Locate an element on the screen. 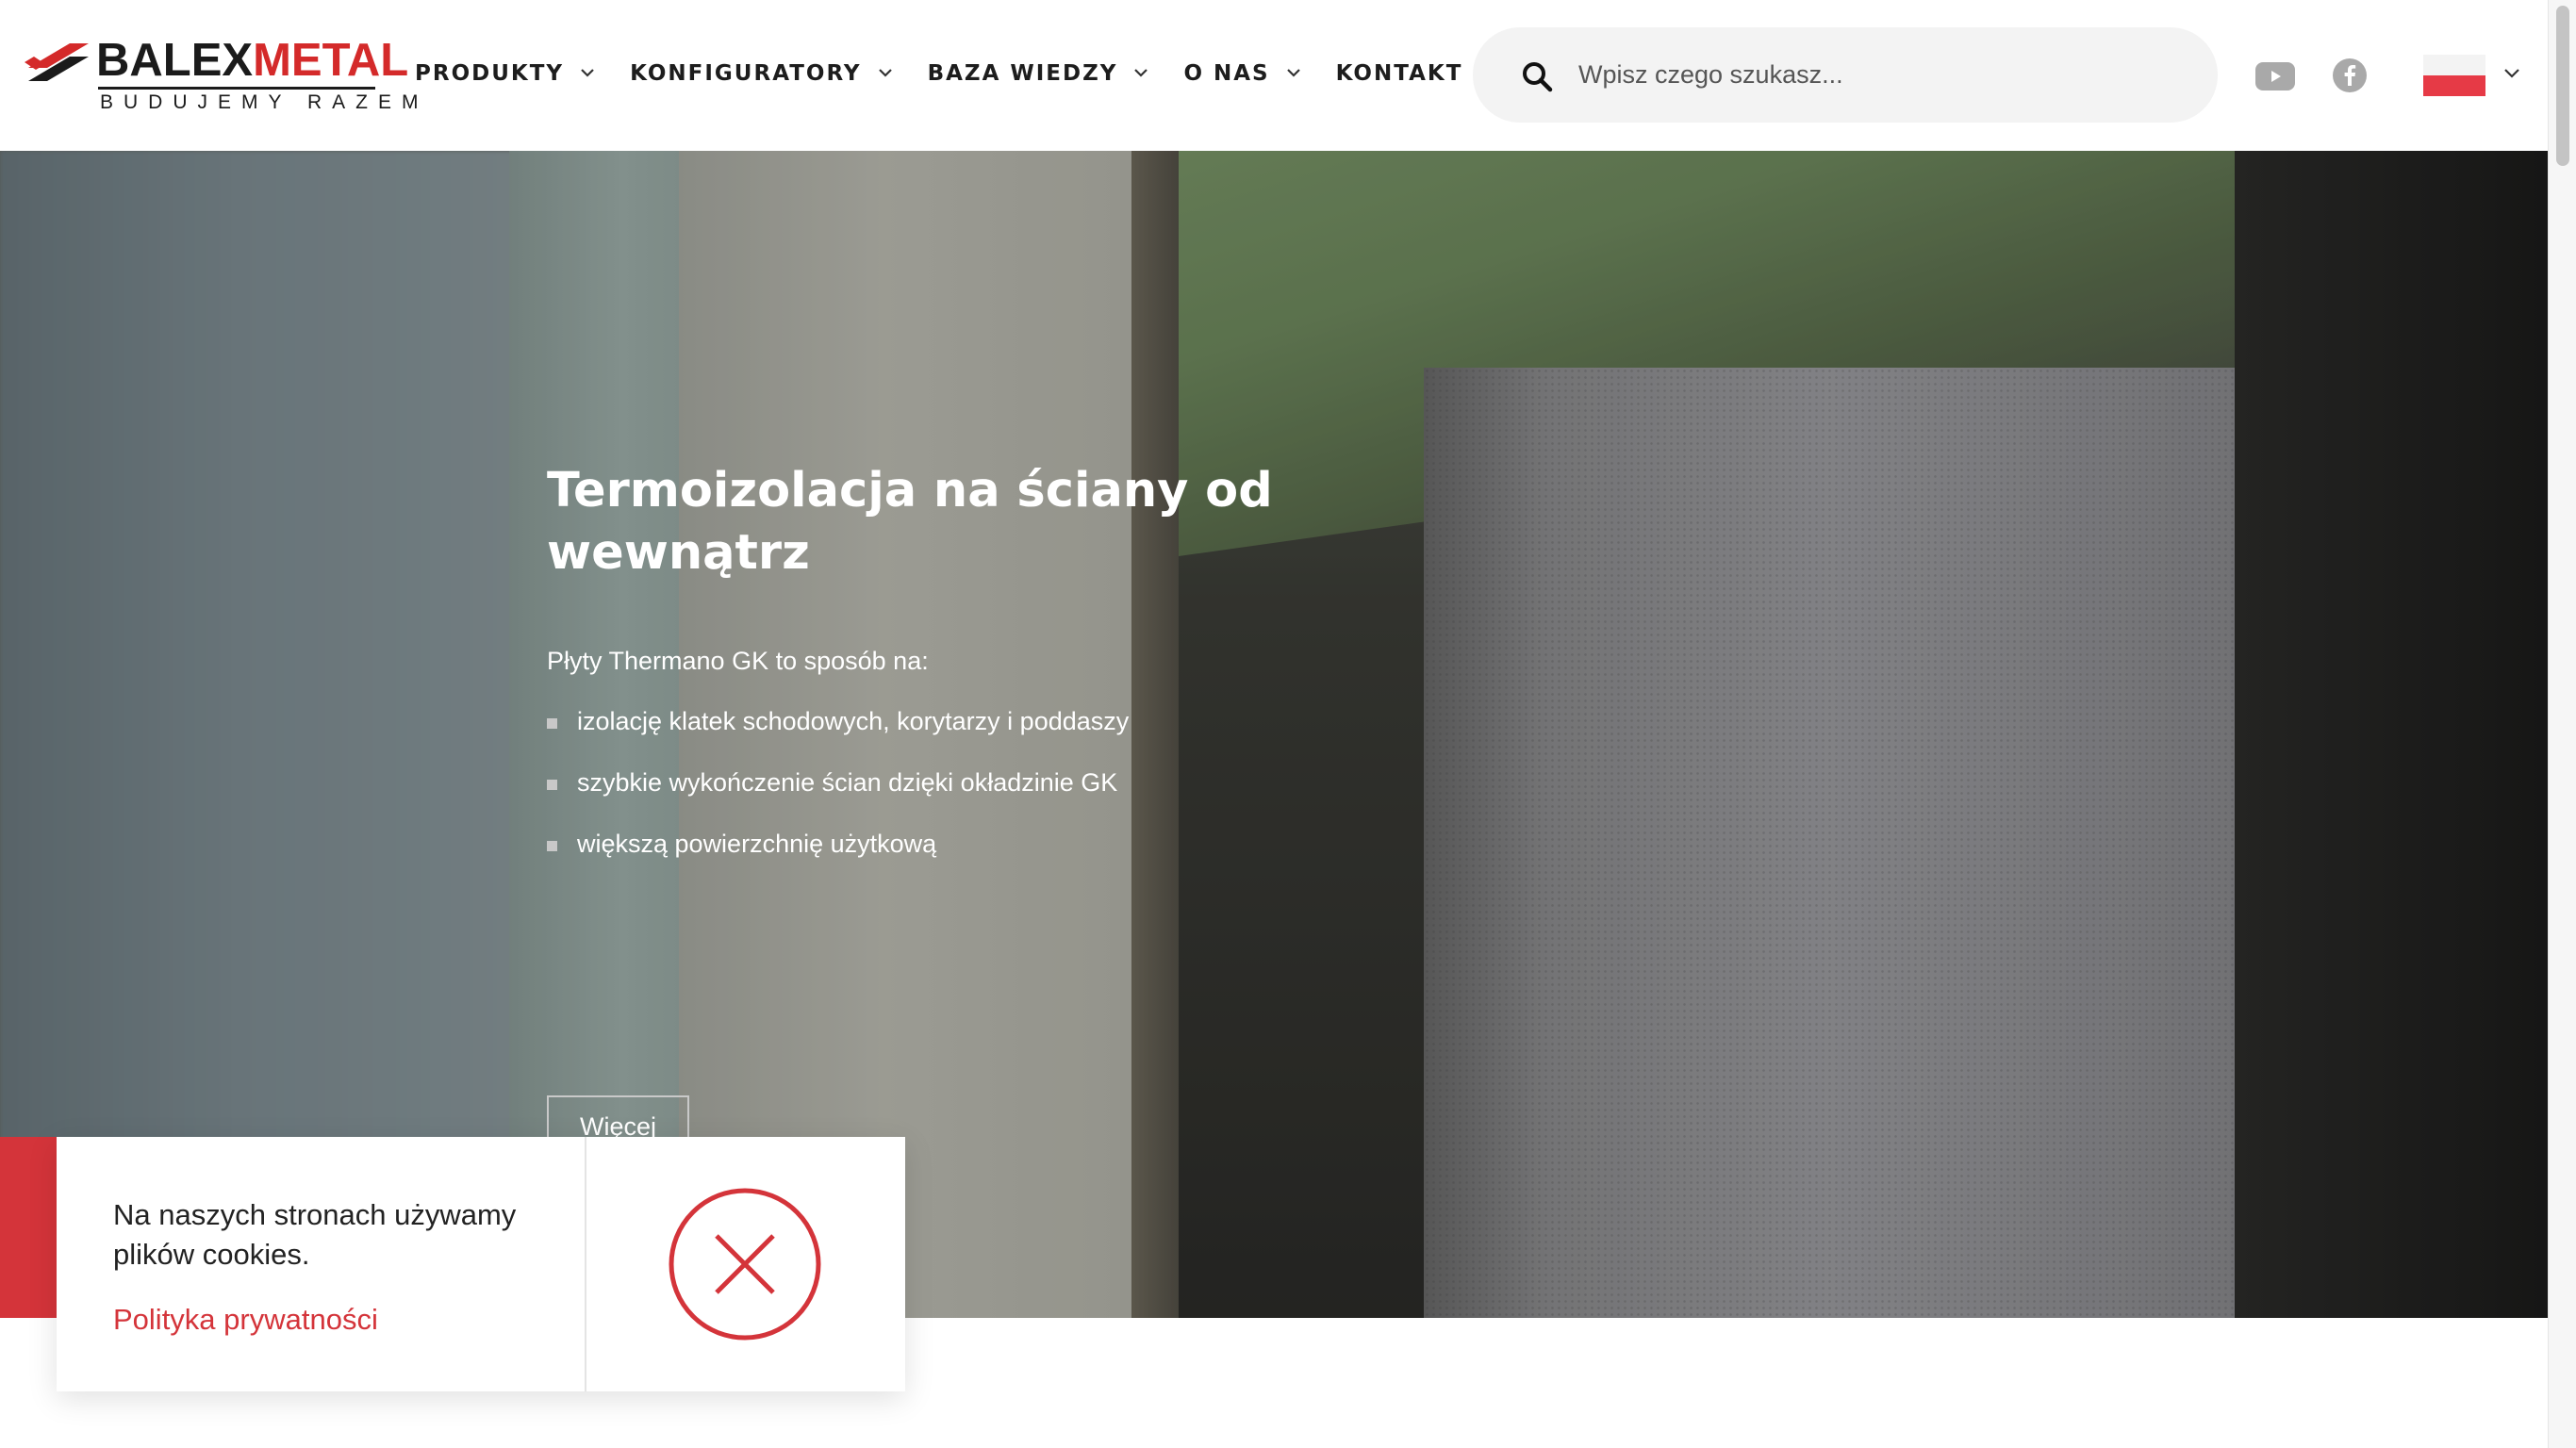 The height and width of the screenshot is (1448, 2576). nav-item-label: PRODUKTY is located at coordinates (490, 73).